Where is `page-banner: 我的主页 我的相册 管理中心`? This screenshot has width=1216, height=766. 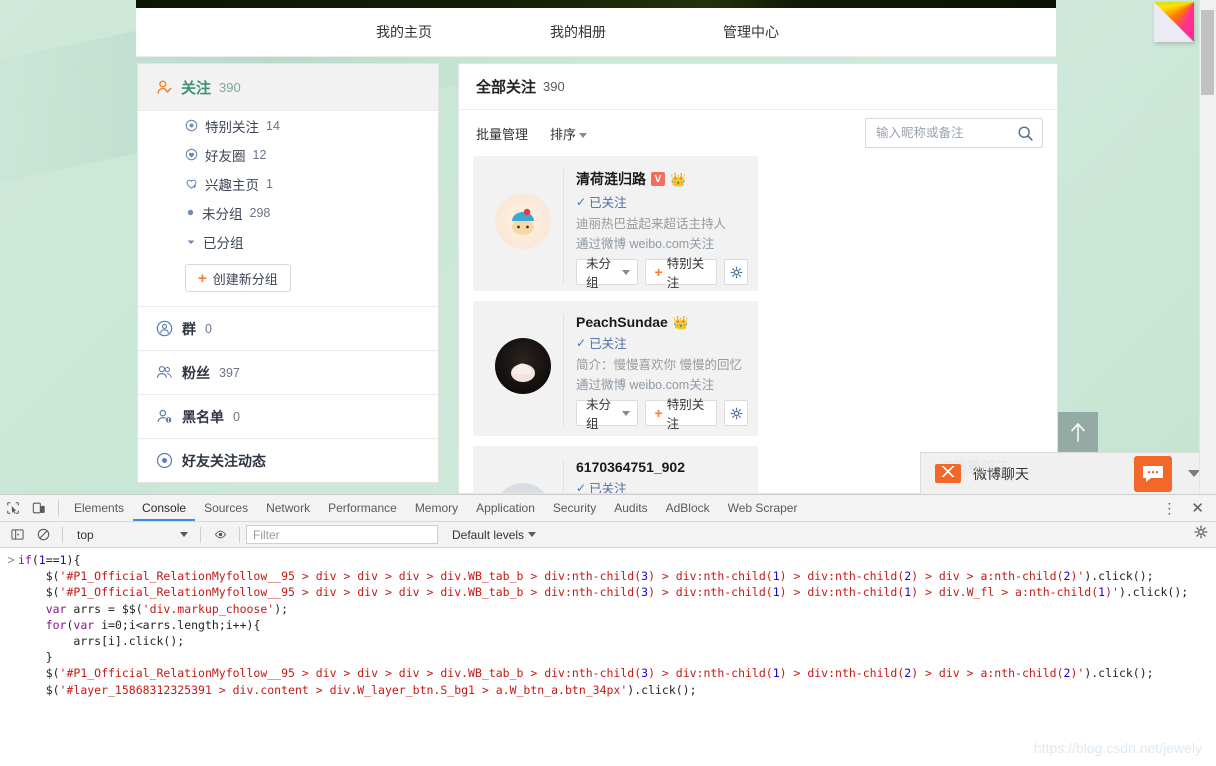 page-banner: 我的主页 我的相册 管理中心 is located at coordinates (596, 28).